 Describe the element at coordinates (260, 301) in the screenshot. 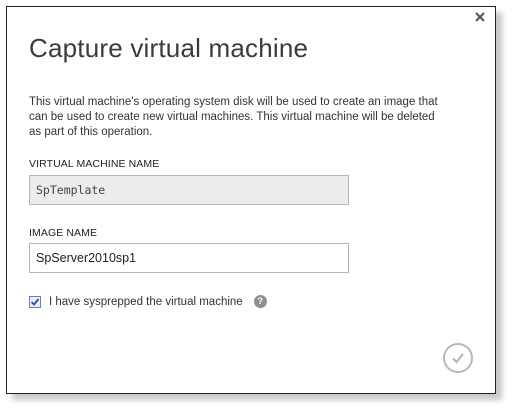

I see `help-icon: ?` at that location.